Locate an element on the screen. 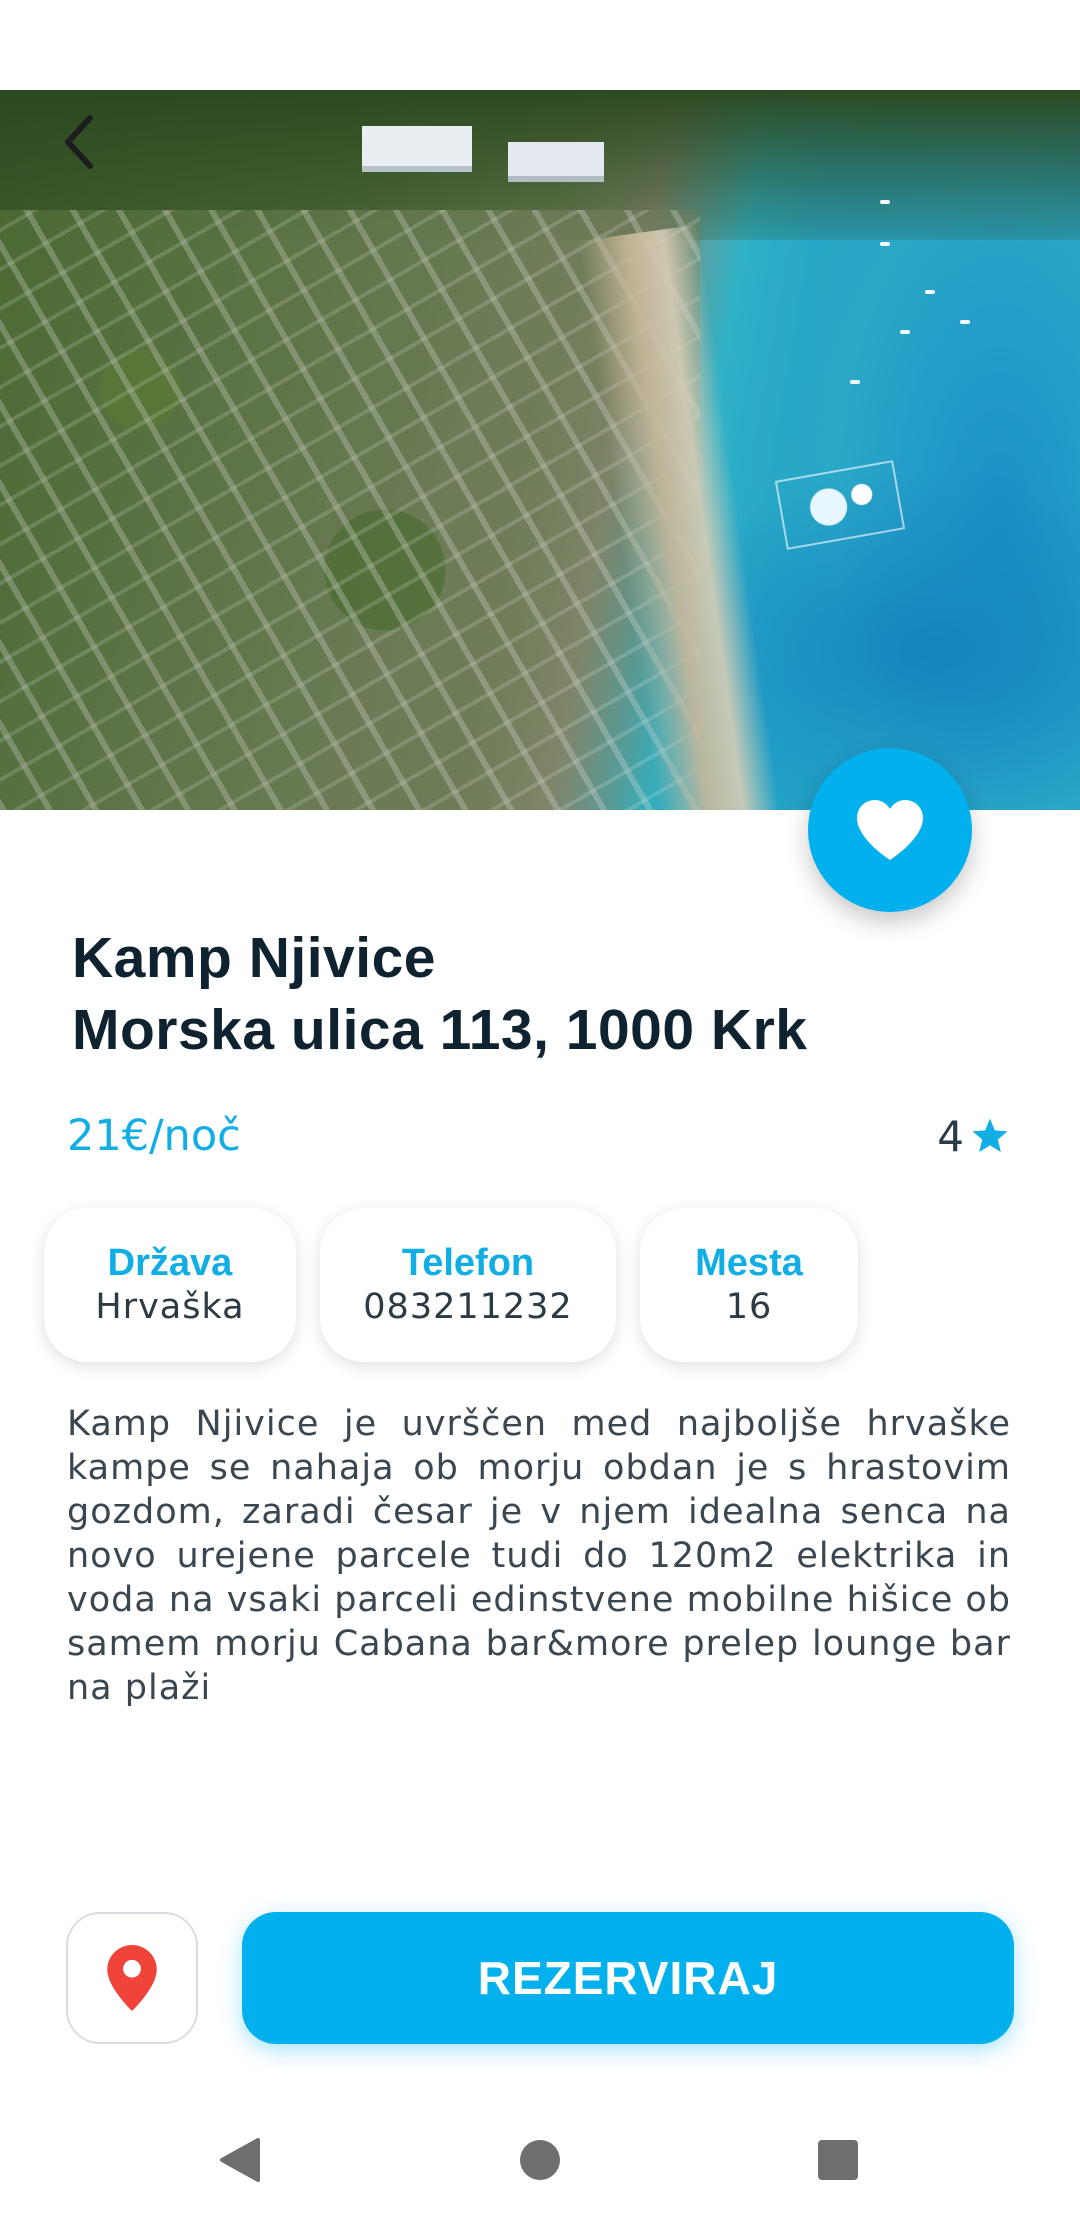 The height and width of the screenshot is (2220, 1080). square-recents-icon is located at coordinates (838, 2160).